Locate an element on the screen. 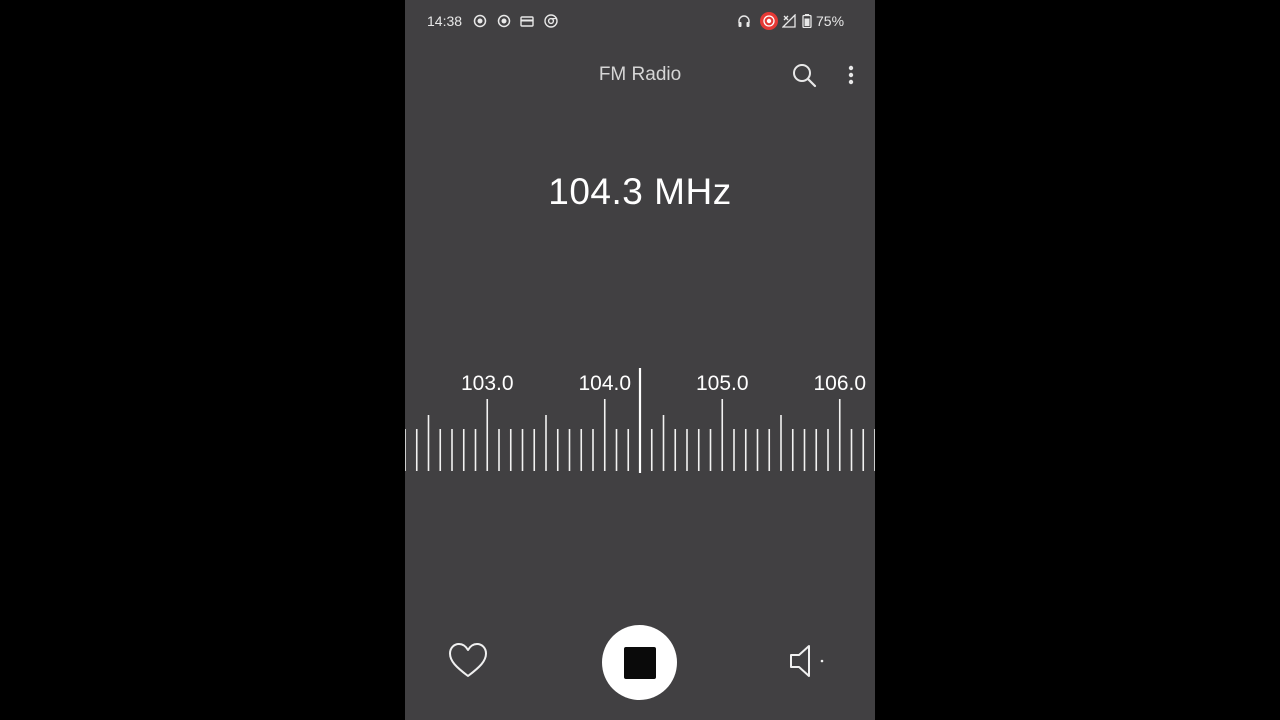 The height and width of the screenshot is (720, 1280). tuning-dial: 103.0 104.0 105.0 106.0 is located at coordinates (640, 420).